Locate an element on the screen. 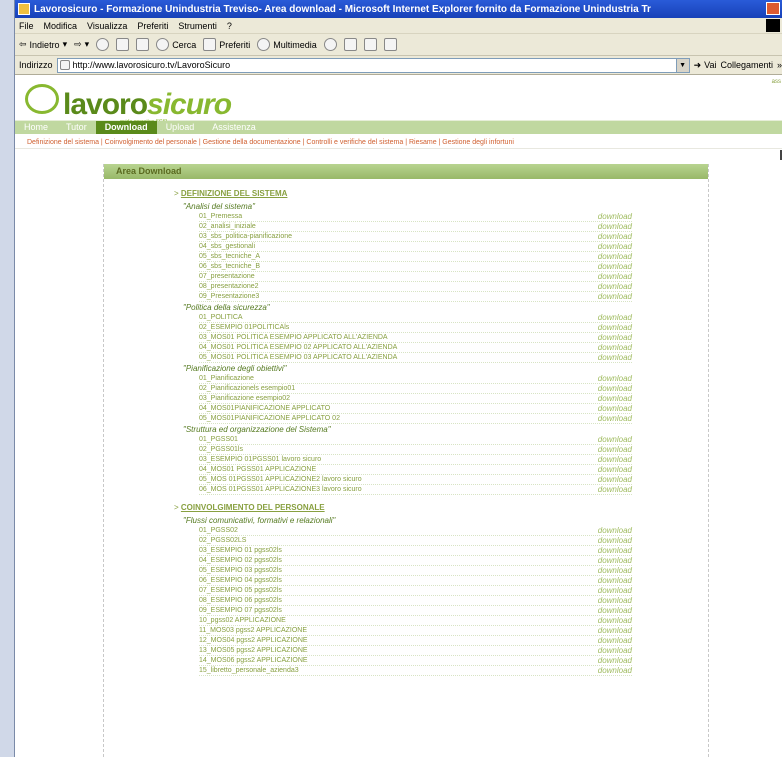 This screenshot has height=757, width=782. list-item: 03_ESEMPIO 01 pgss02ls download is located at coordinates (415, 551).